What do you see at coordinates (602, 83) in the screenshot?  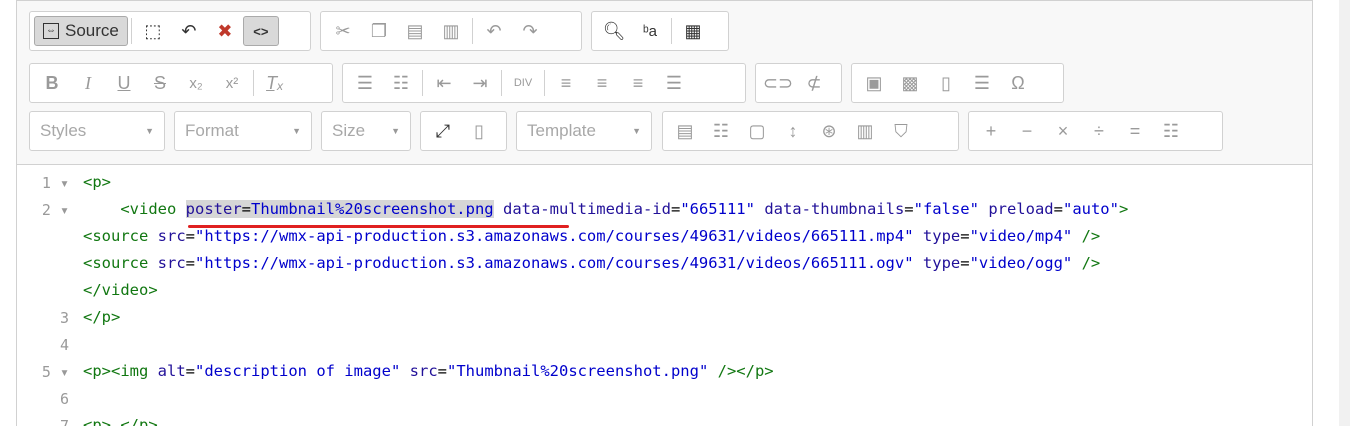 I see `align-center-icon: ≡` at bounding box center [602, 83].